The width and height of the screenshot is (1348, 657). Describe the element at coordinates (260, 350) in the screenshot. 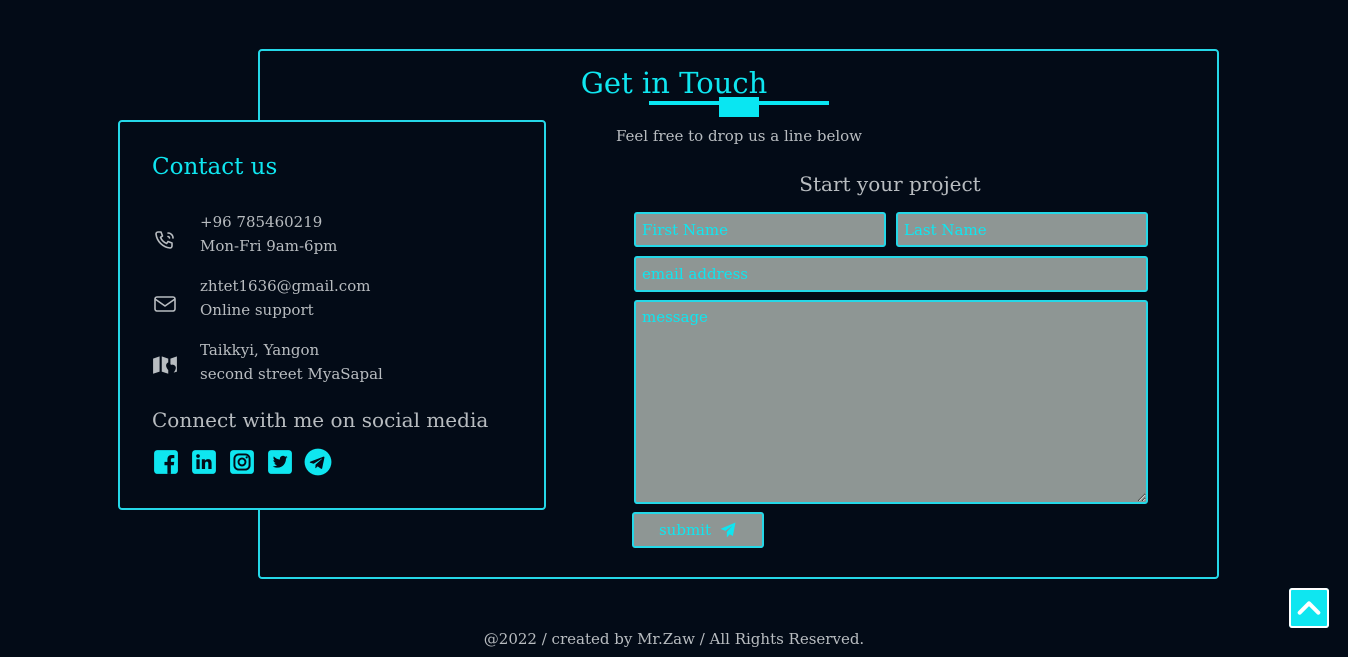

I see `address-city: Taikkyi, Yangon` at that location.